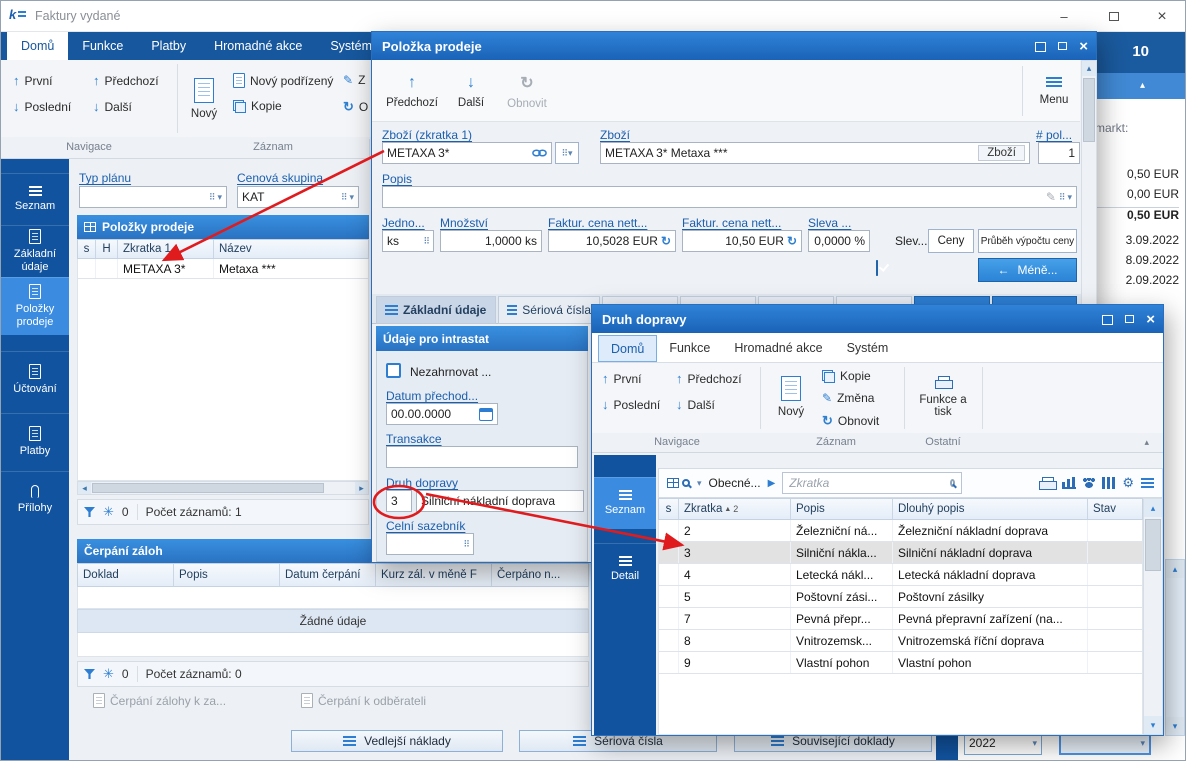  What do you see at coordinates (283, 80) in the screenshot?
I see `new-child-button: Nový podřízený` at bounding box center [283, 80].